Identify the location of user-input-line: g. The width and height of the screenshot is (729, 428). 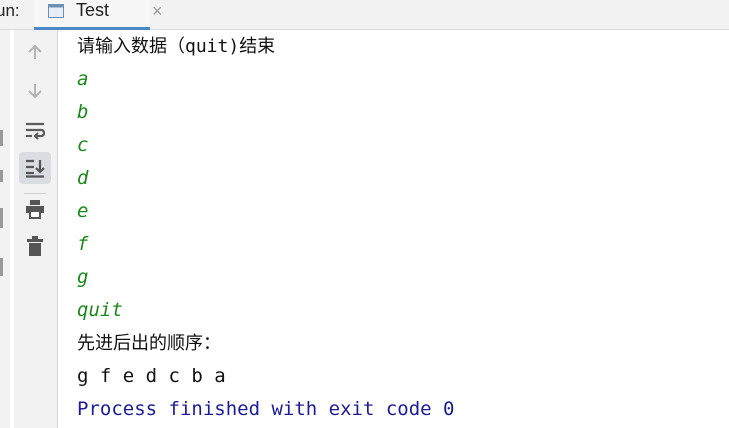
(83, 277).